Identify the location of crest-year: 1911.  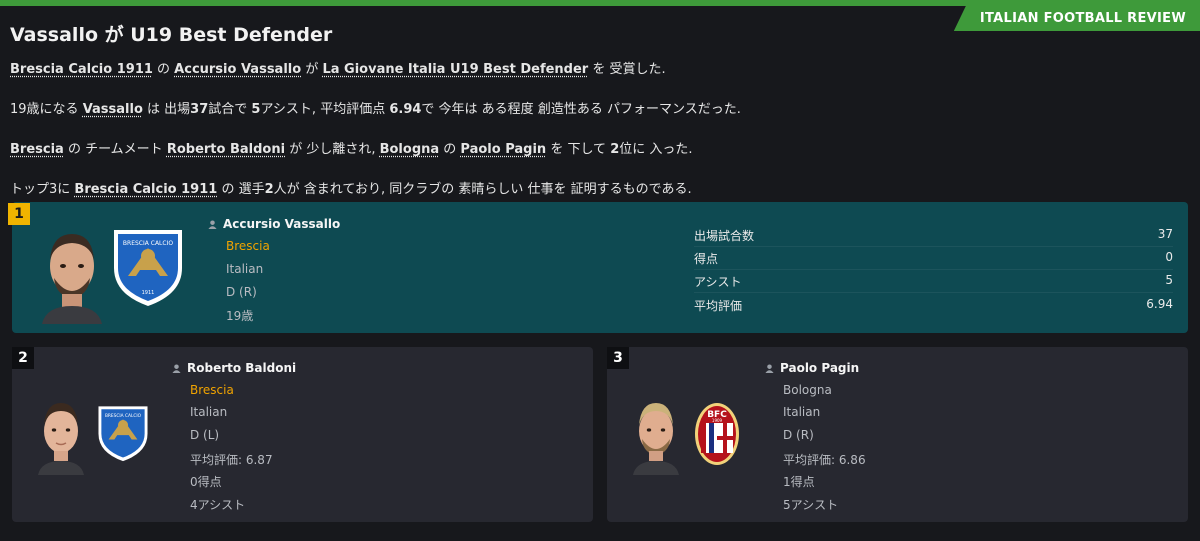
(148, 293).